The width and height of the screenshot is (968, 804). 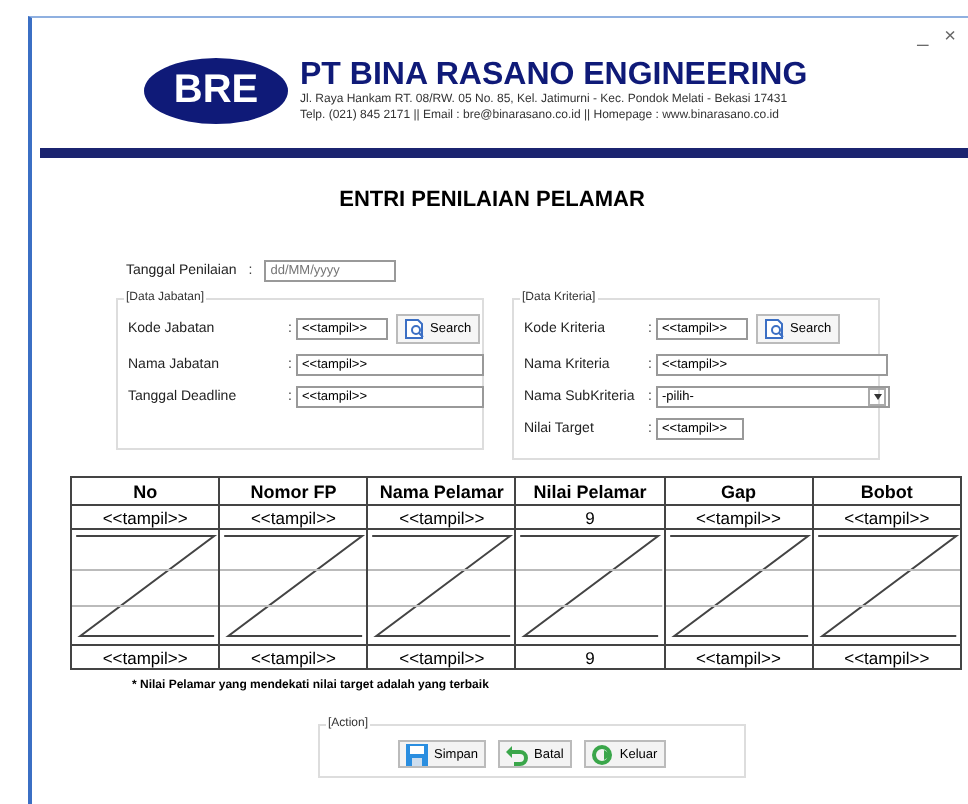 I want to click on dropdown-arrow-icon, so click(x=877, y=397).